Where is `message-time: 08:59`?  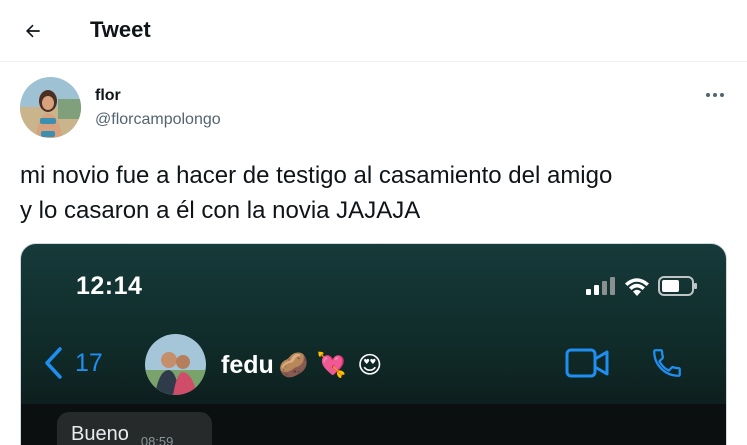
message-time: 08:59 is located at coordinates (157, 439).